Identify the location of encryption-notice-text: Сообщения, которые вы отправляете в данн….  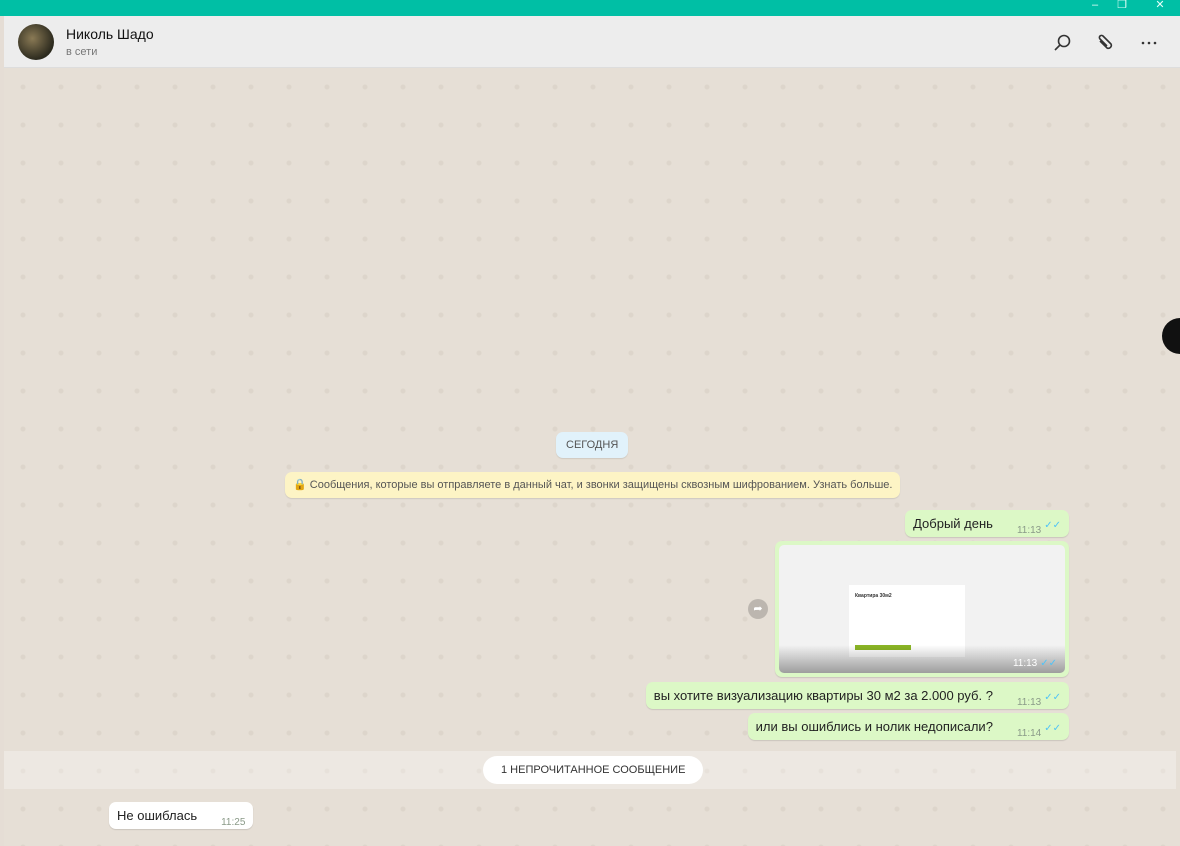
(601, 485).